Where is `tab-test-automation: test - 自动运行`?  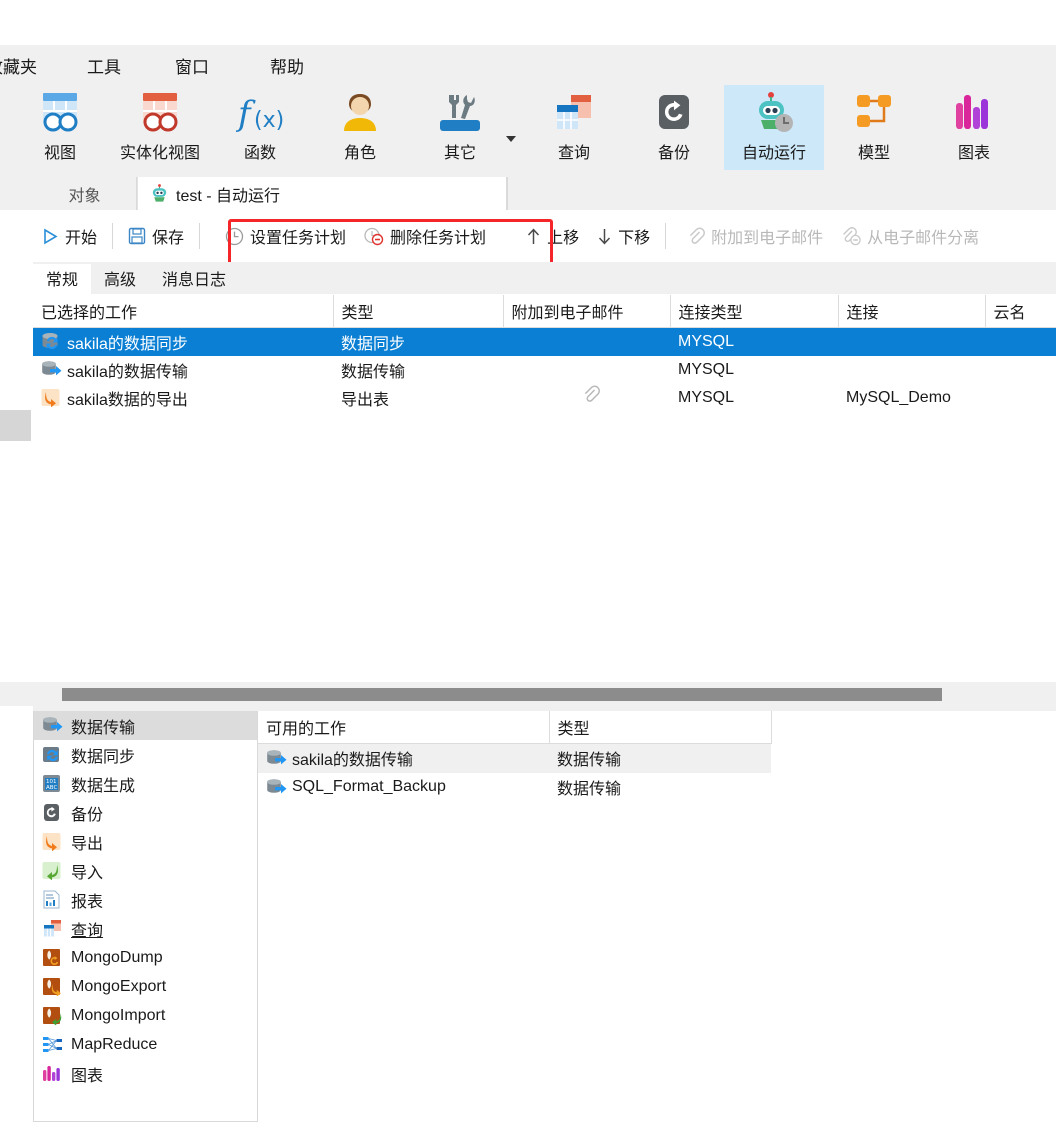
tab-test-automation: test - 自动运行 is located at coordinates (322, 193).